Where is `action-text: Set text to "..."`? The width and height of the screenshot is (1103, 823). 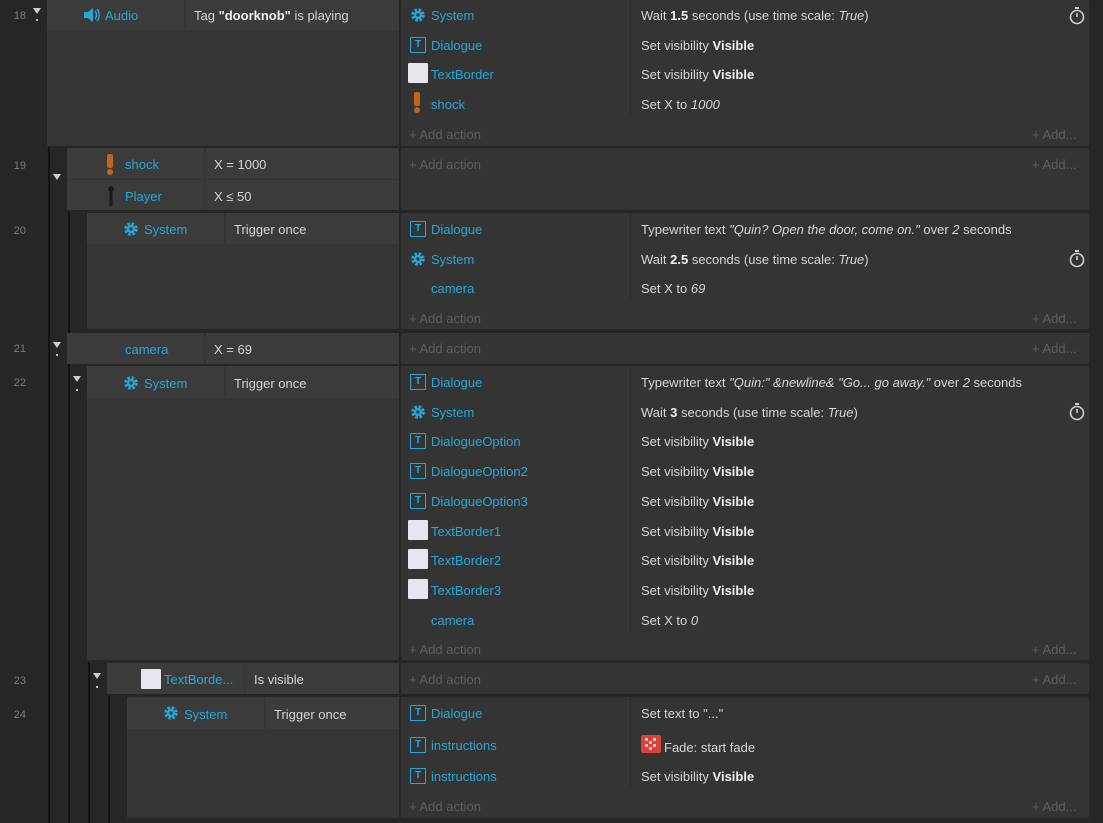
action-text: Set text to "..." is located at coordinates (682, 713).